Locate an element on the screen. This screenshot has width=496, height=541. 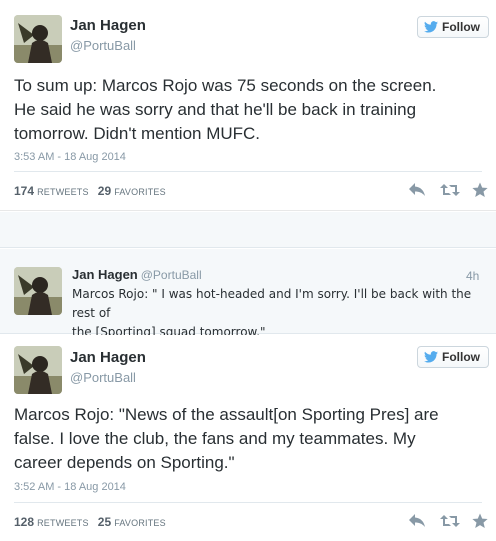
retweet-count: 128 is located at coordinates (24, 522).